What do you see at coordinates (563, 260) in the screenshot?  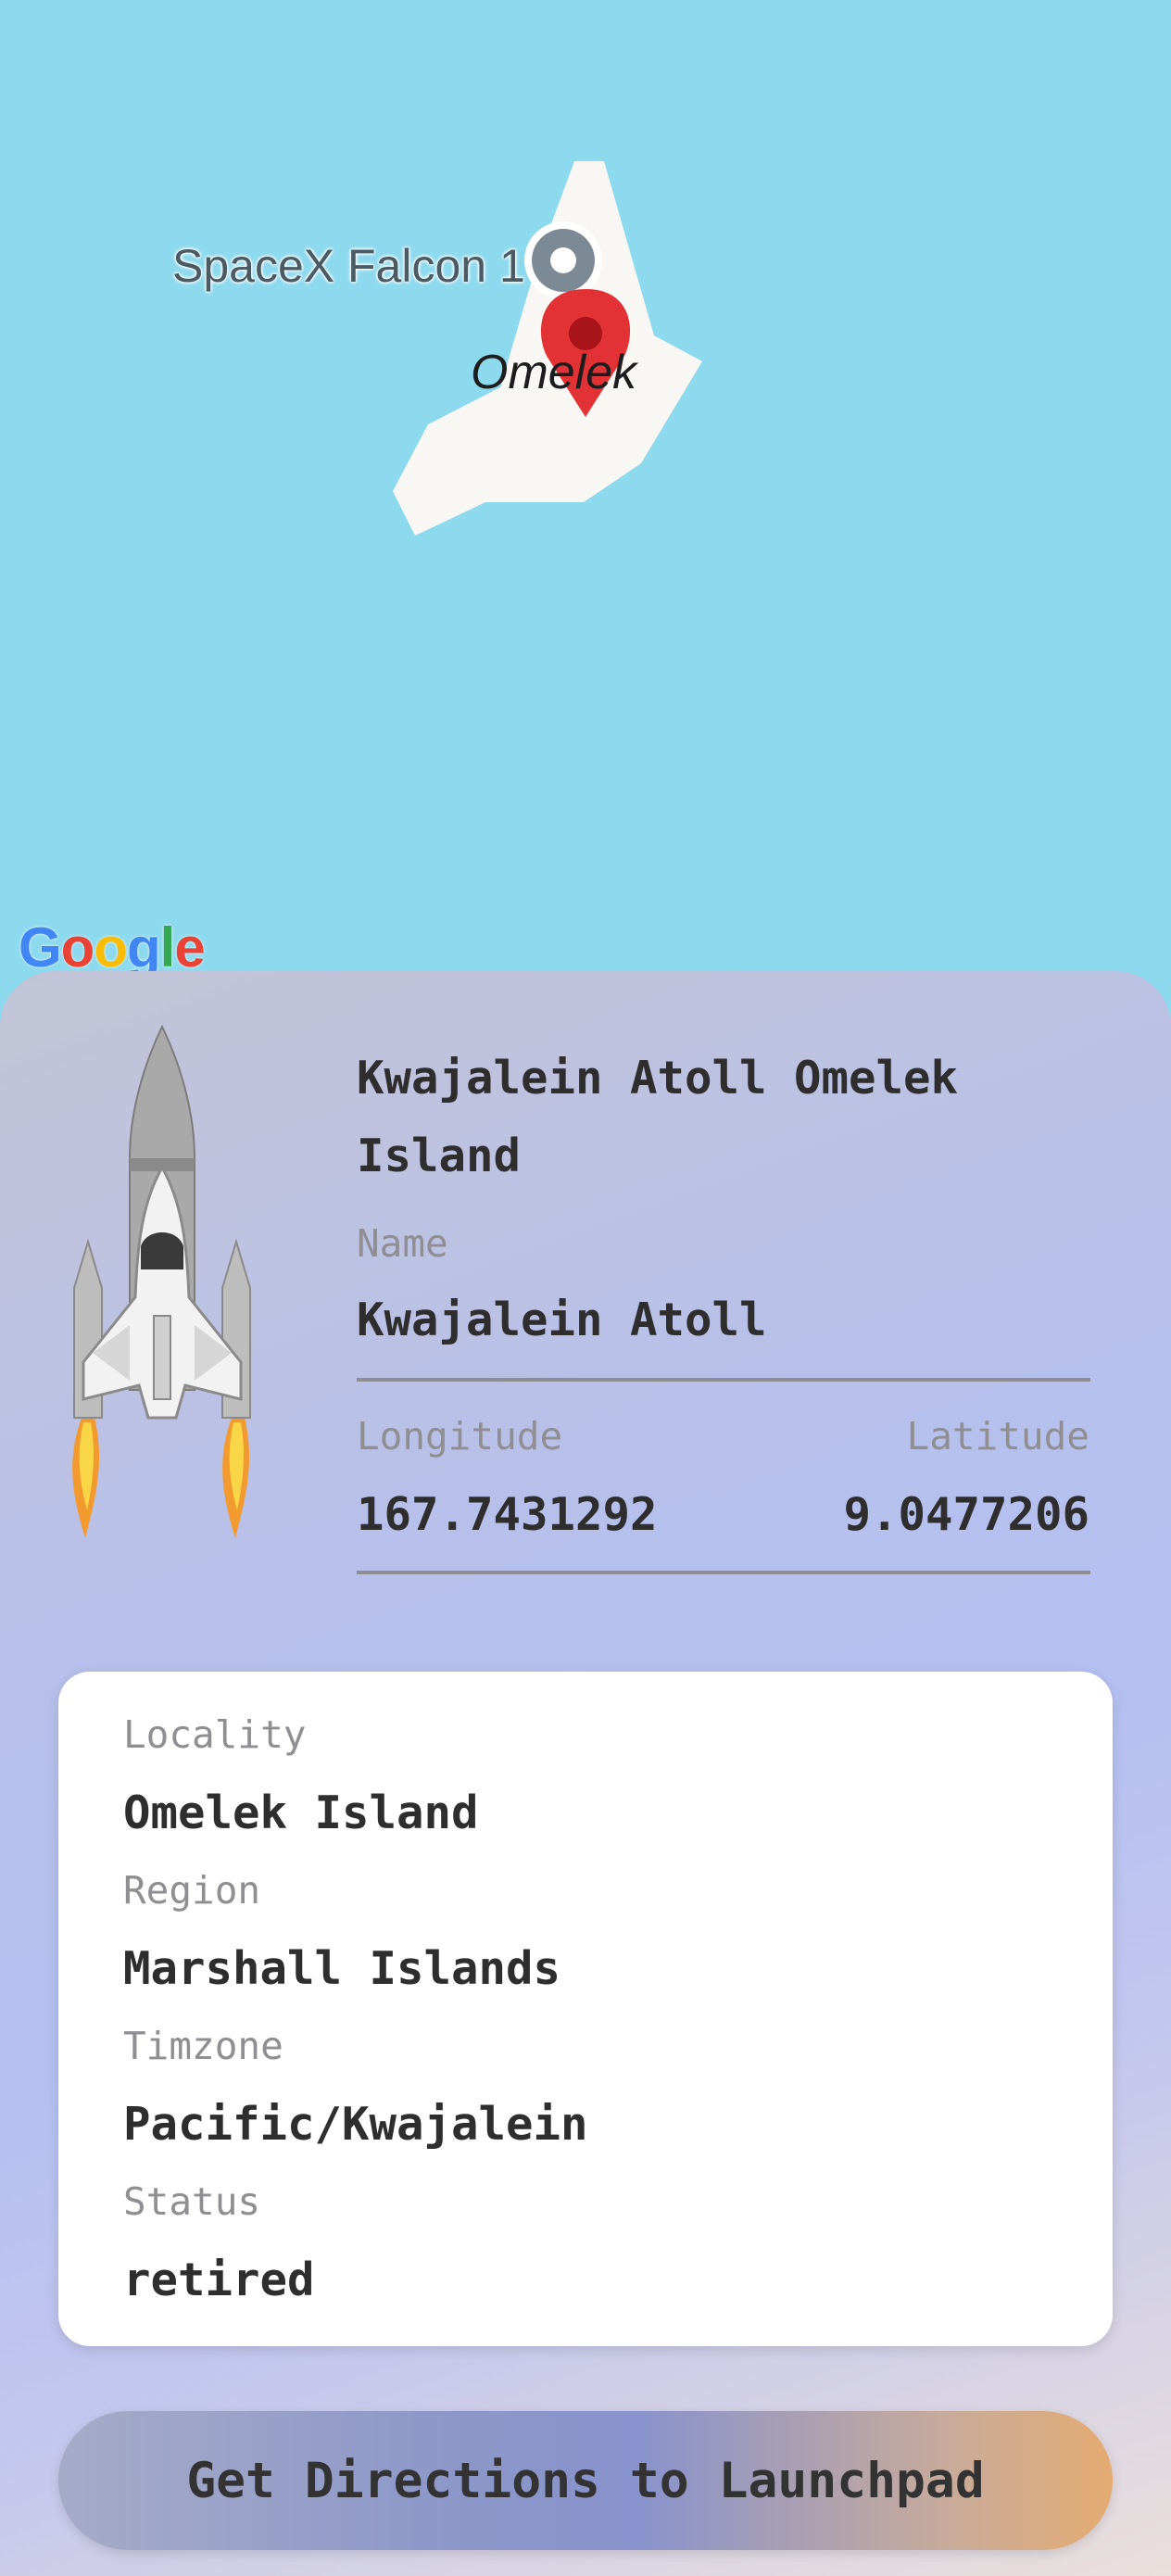 I see `poi-marker-icon` at bounding box center [563, 260].